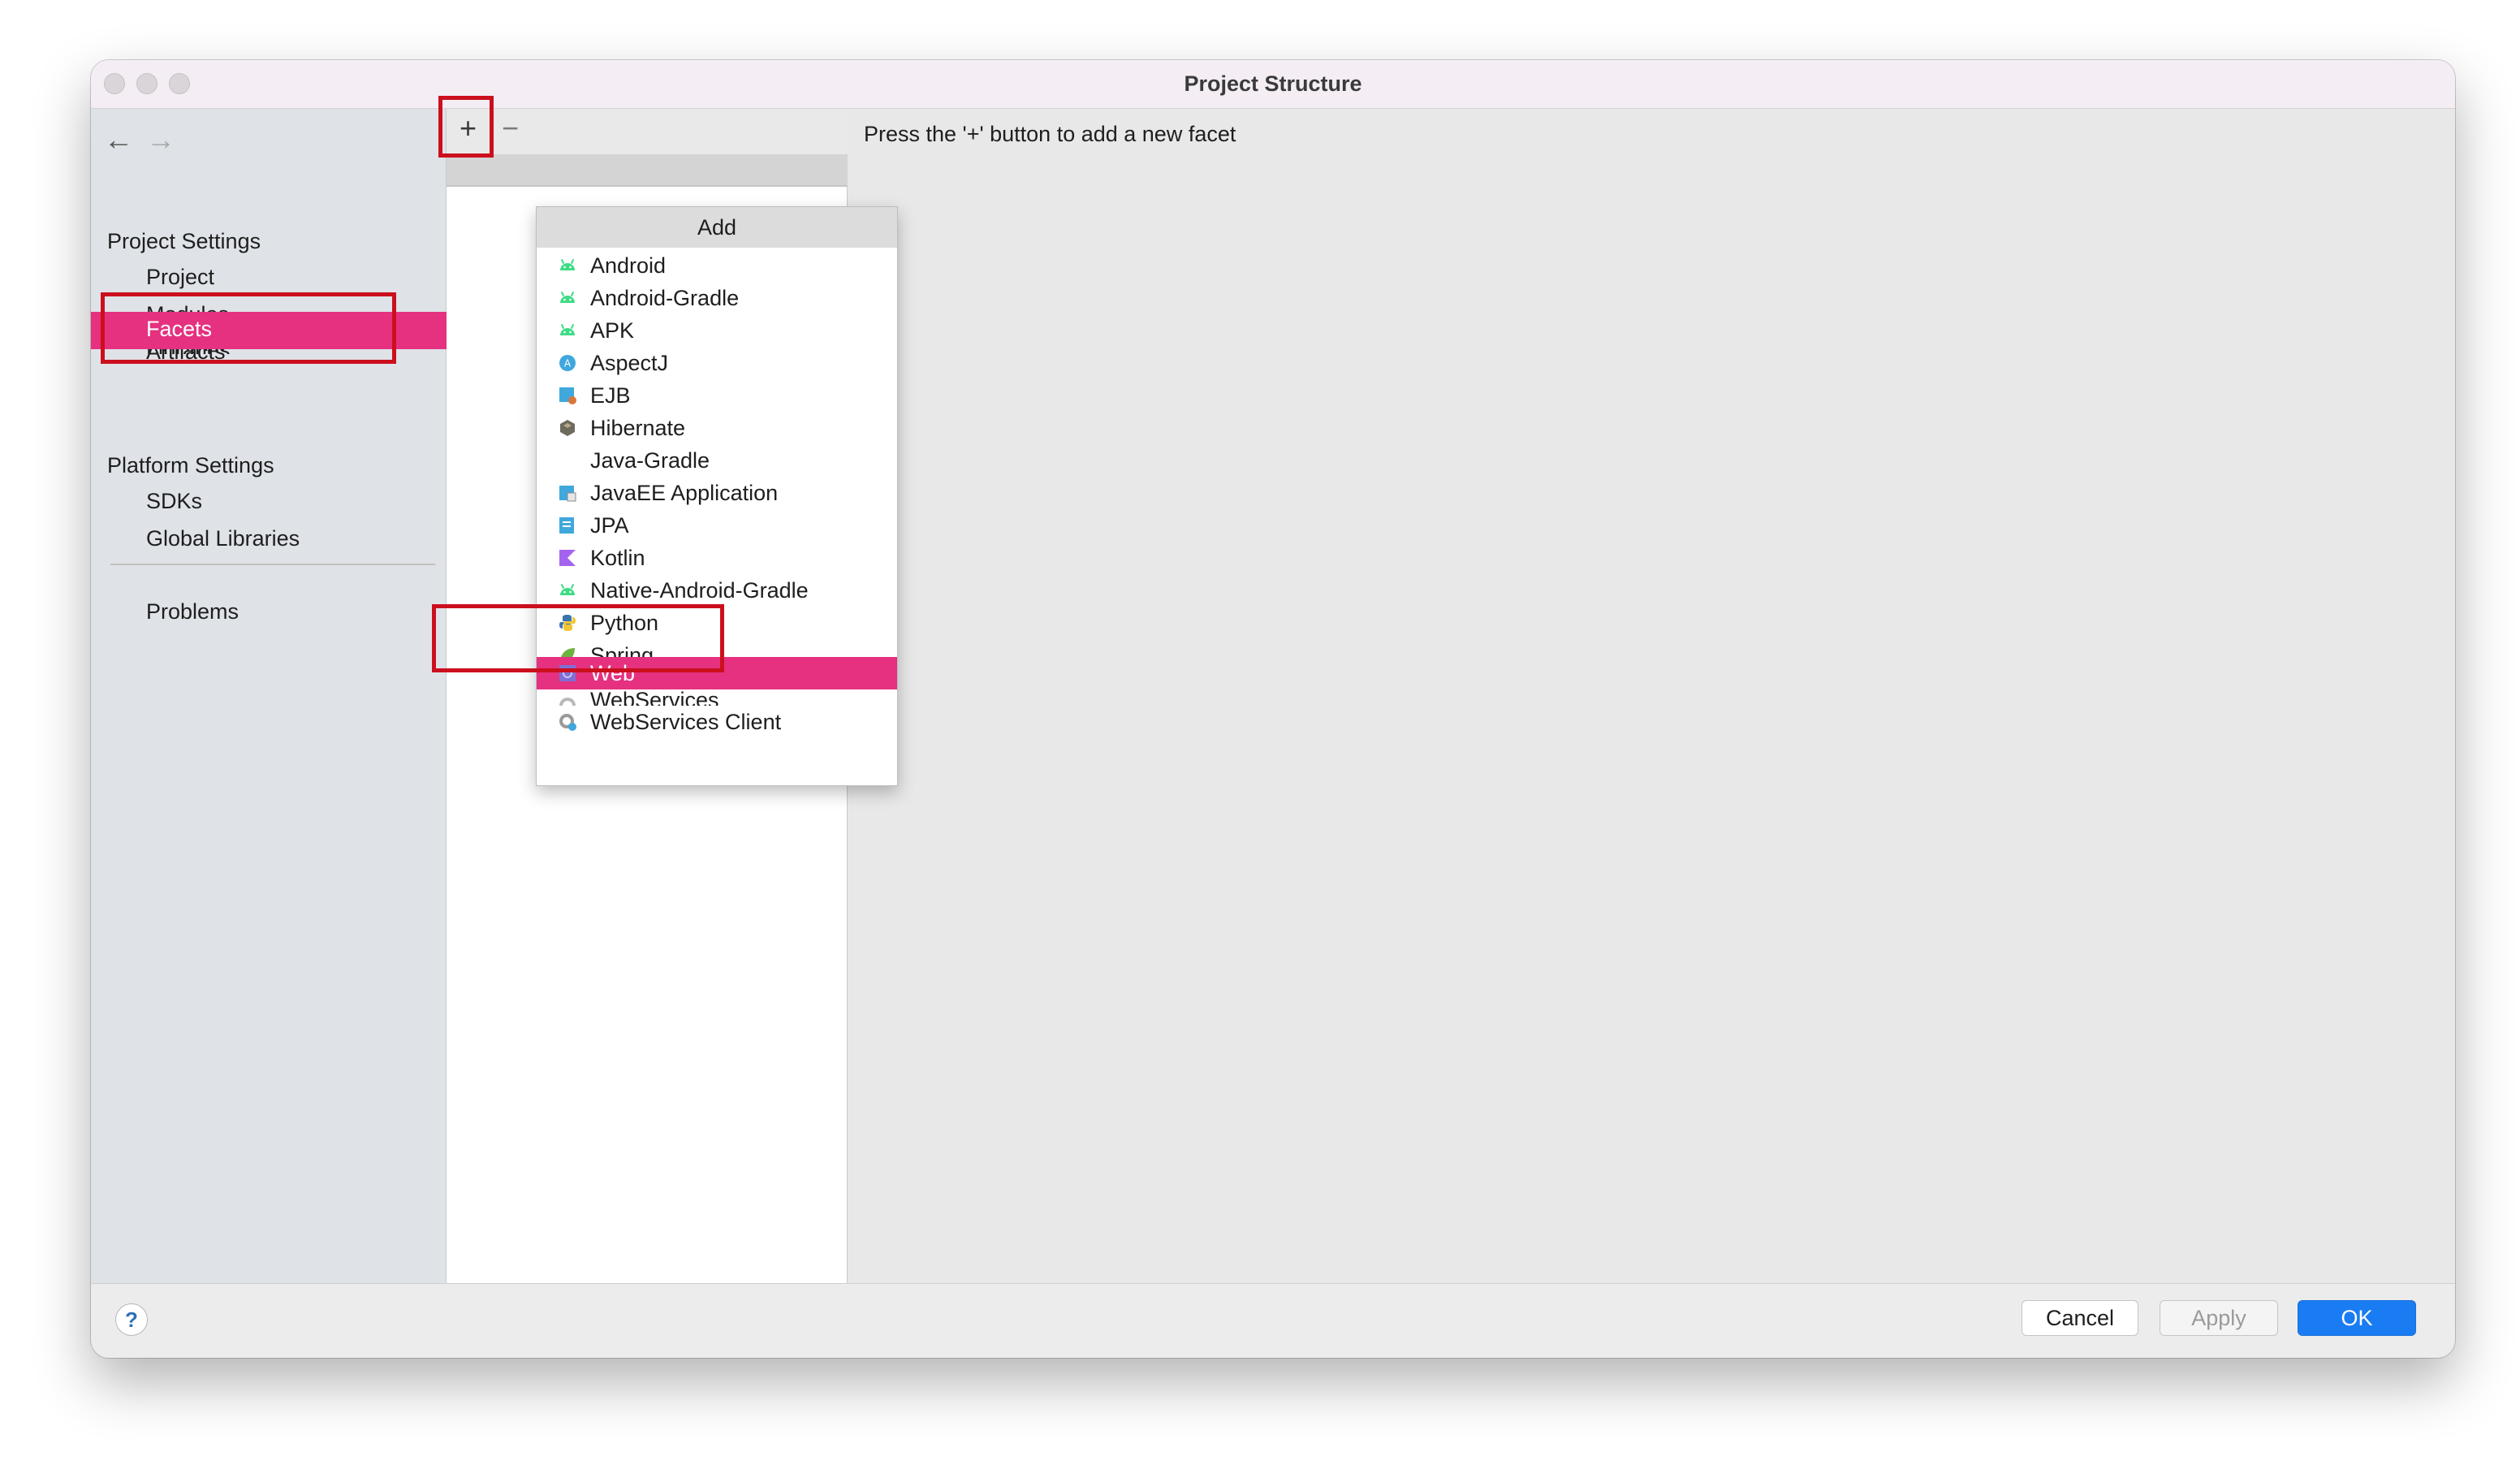 The height and width of the screenshot is (1465, 2520). Describe the element at coordinates (567, 395) in the screenshot. I see `ejb-icon` at that location.